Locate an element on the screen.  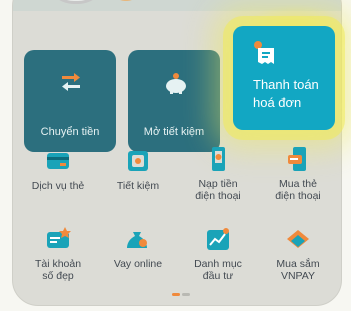
shopping-icon is located at coordinates (298, 239).